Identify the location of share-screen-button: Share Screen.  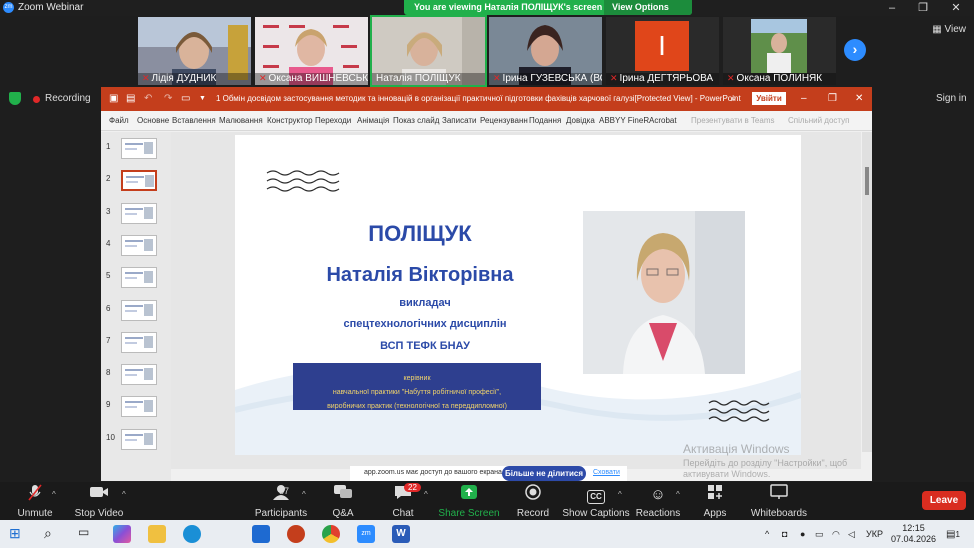
(469, 501).